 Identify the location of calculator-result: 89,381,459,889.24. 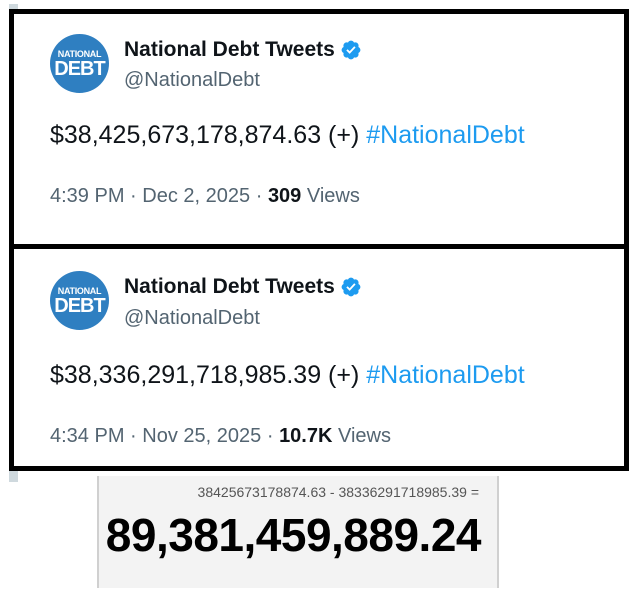
(293, 535).